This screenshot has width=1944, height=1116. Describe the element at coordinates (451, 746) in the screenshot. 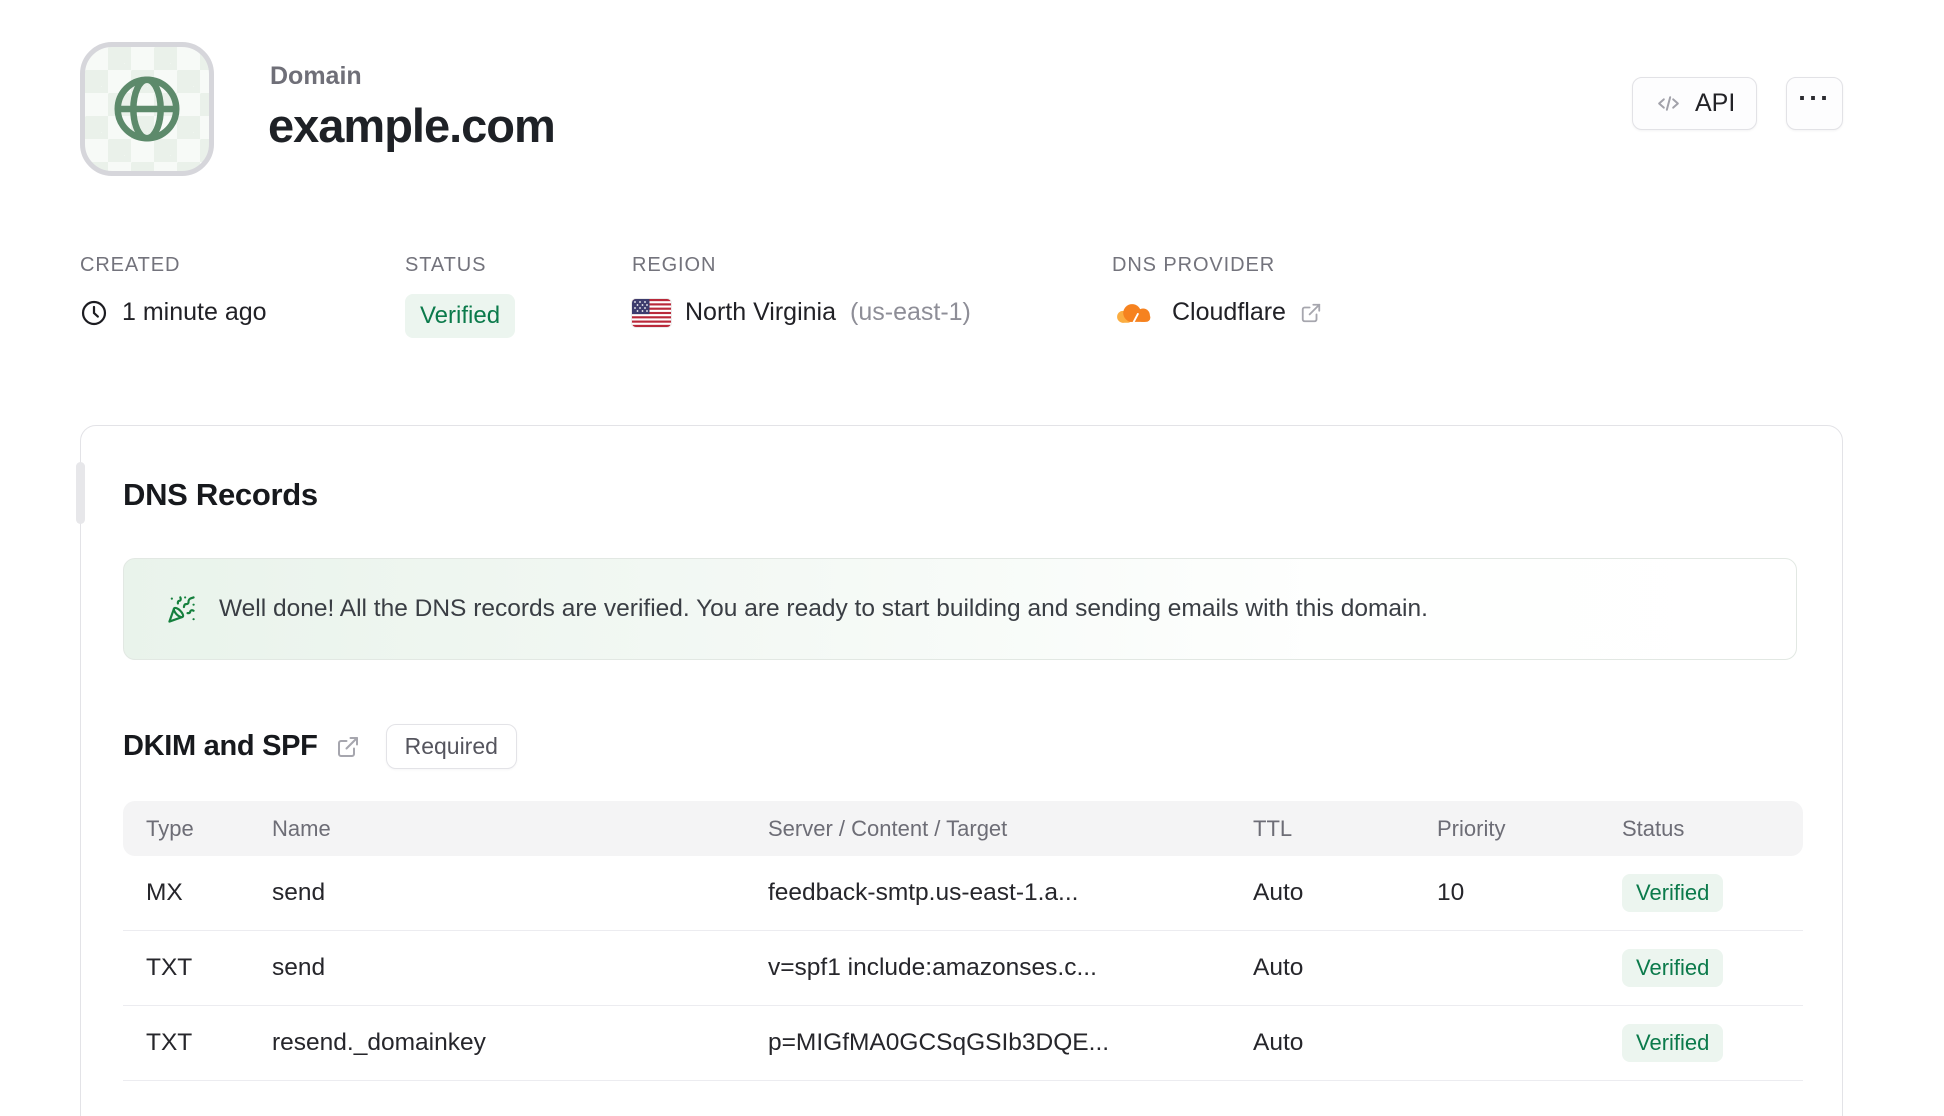

I see `required-badge: Required` at that location.